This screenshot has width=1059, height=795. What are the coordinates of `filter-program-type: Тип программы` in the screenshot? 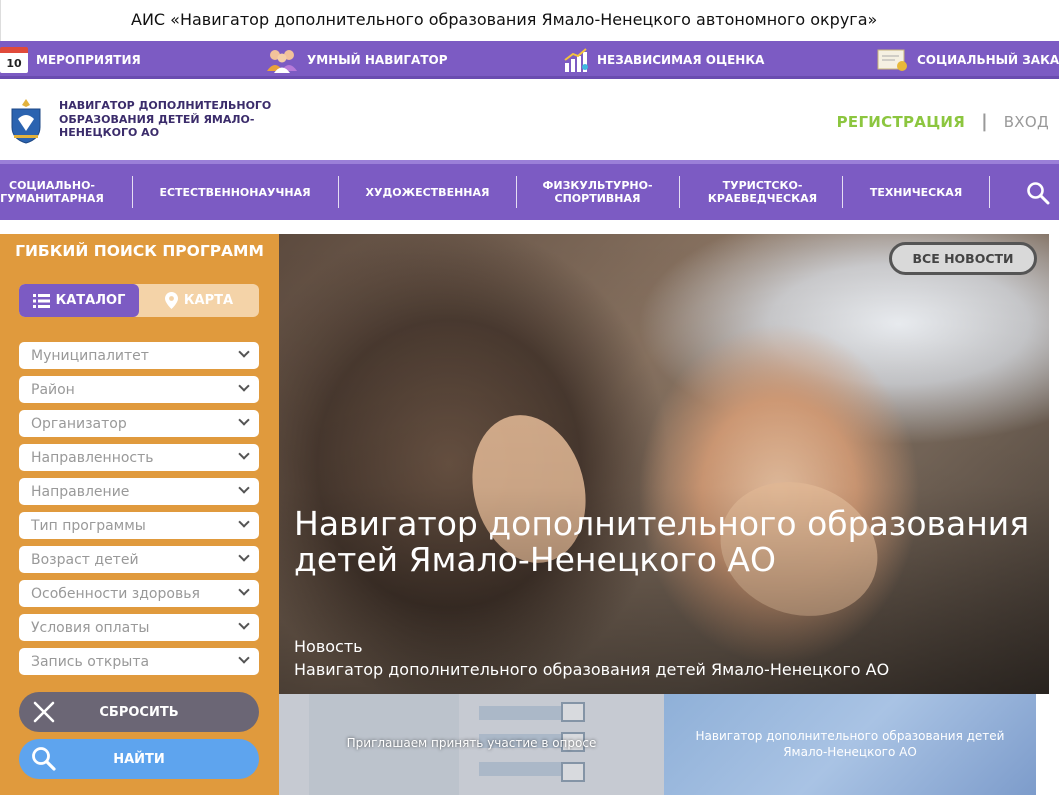 It's located at (139, 525).